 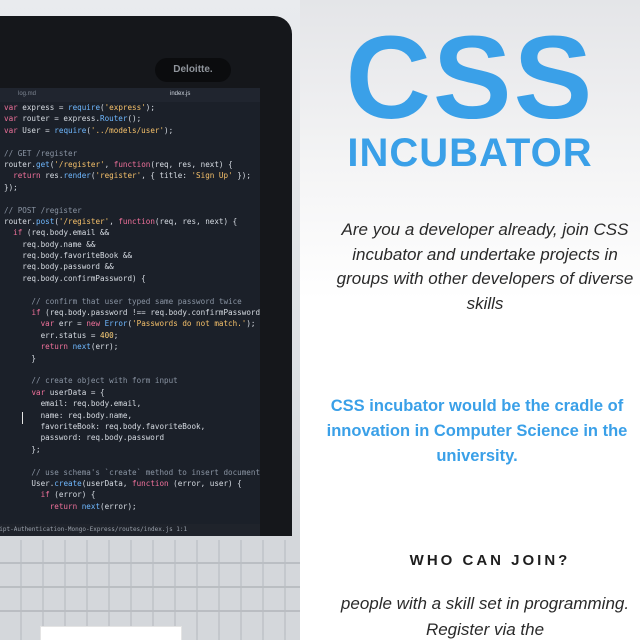 I want to click on code-line: 13 req.body.favoriteBook &&, so click(x=130, y=255).